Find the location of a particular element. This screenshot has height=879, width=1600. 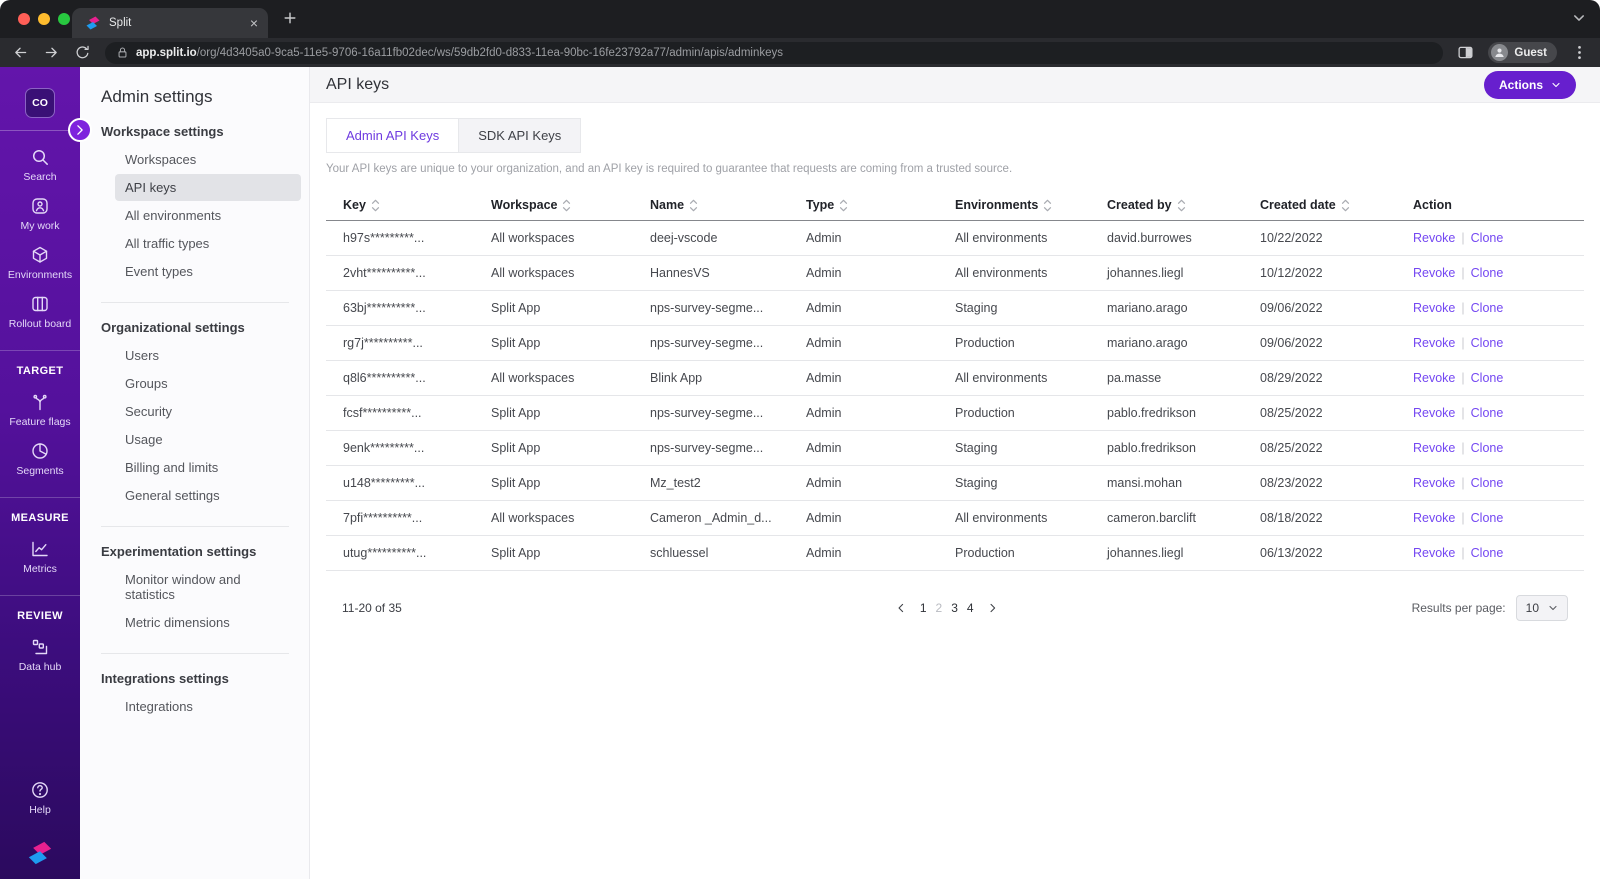

new-tab-button is located at coordinates (290, 18).